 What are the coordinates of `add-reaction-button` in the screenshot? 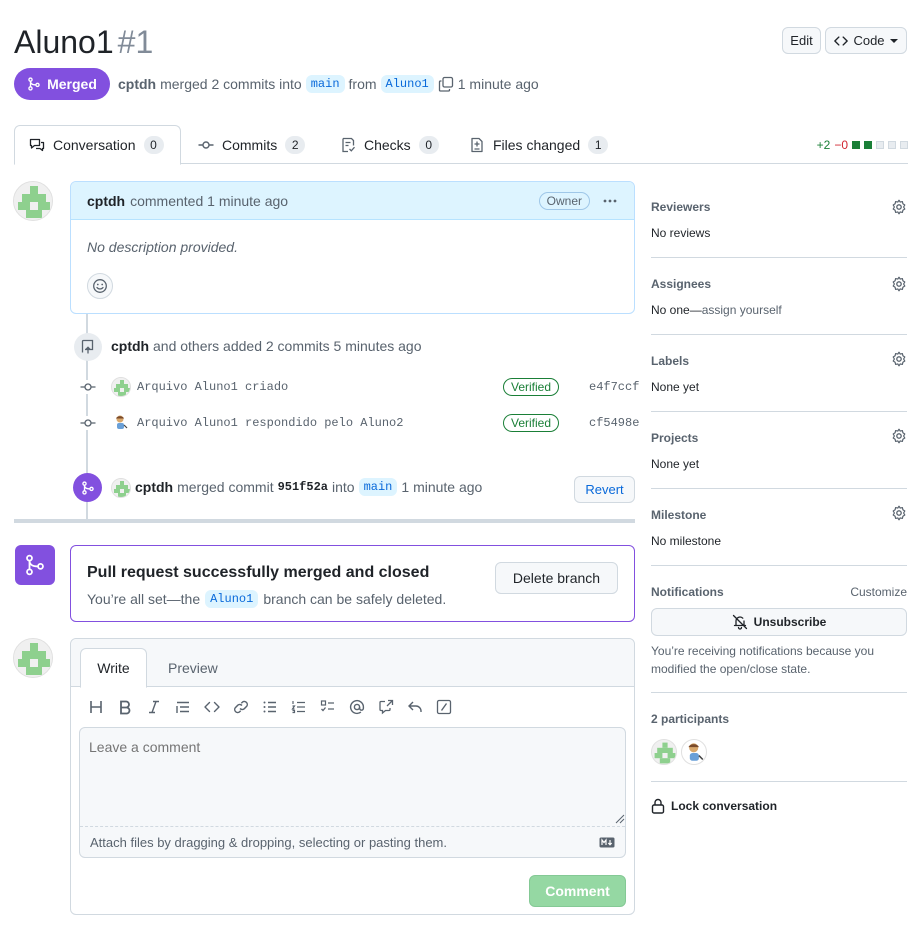 It's located at (100, 286).